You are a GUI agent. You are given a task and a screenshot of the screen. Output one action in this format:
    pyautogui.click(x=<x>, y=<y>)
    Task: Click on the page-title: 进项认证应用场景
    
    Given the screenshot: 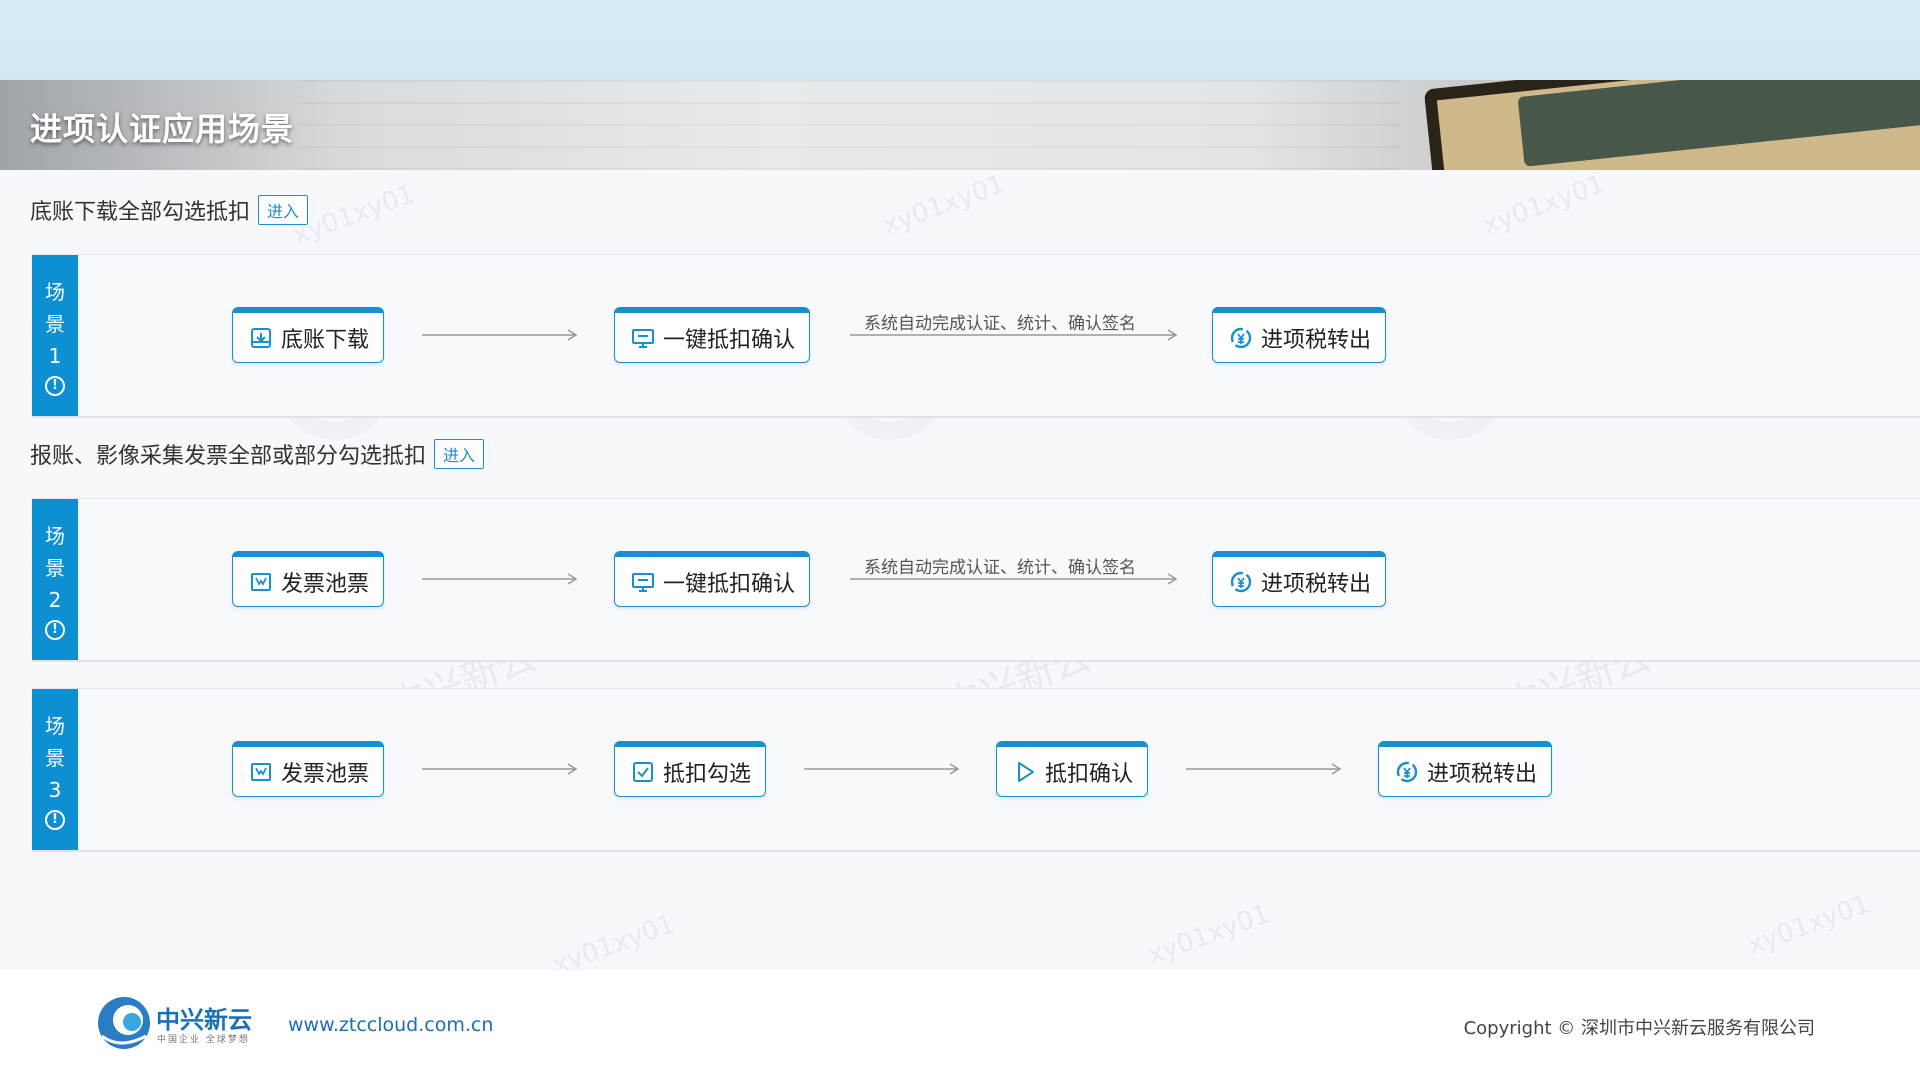 What is the action you would take?
    pyautogui.click(x=162, y=129)
    